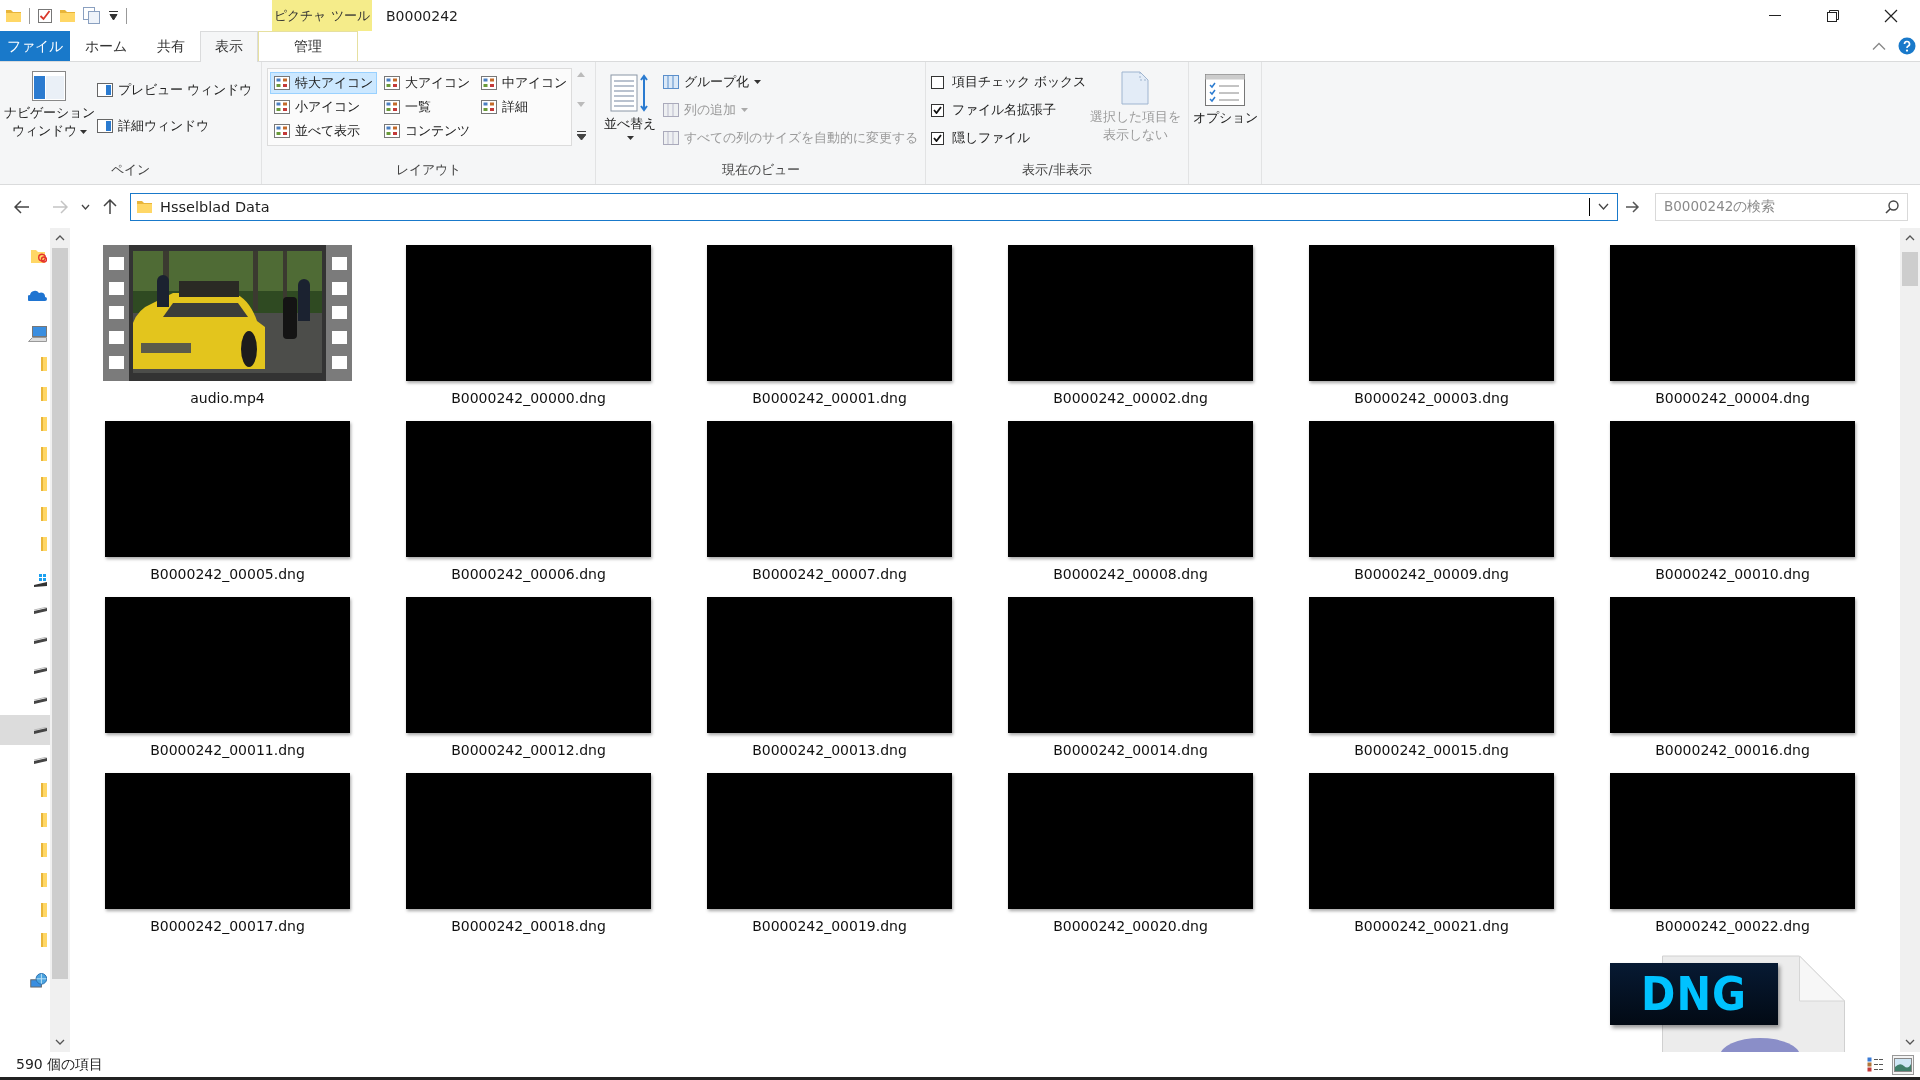 Image resolution: width=1920 pixels, height=1080 pixels. What do you see at coordinates (153, 126) in the screenshot?
I see `details-pane-button: 詳細ウィンドウ` at bounding box center [153, 126].